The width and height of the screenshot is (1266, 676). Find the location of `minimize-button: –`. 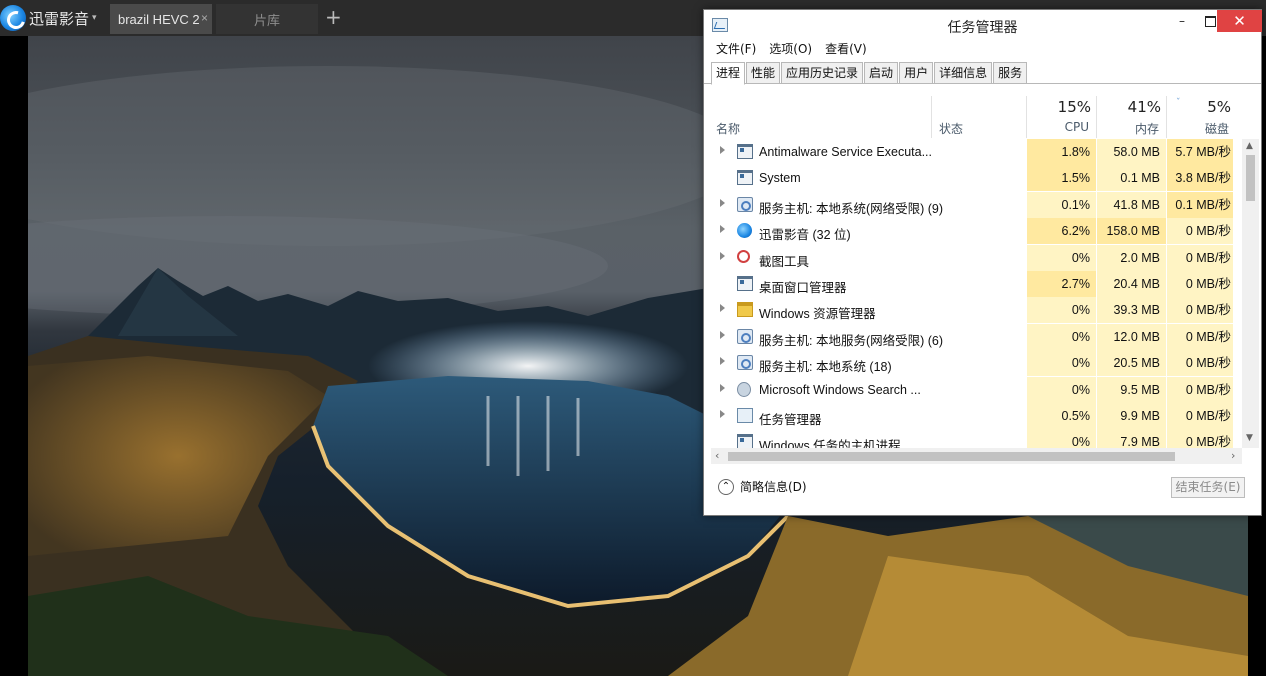

minimize-button: – is located at coordinates (1182, 21).